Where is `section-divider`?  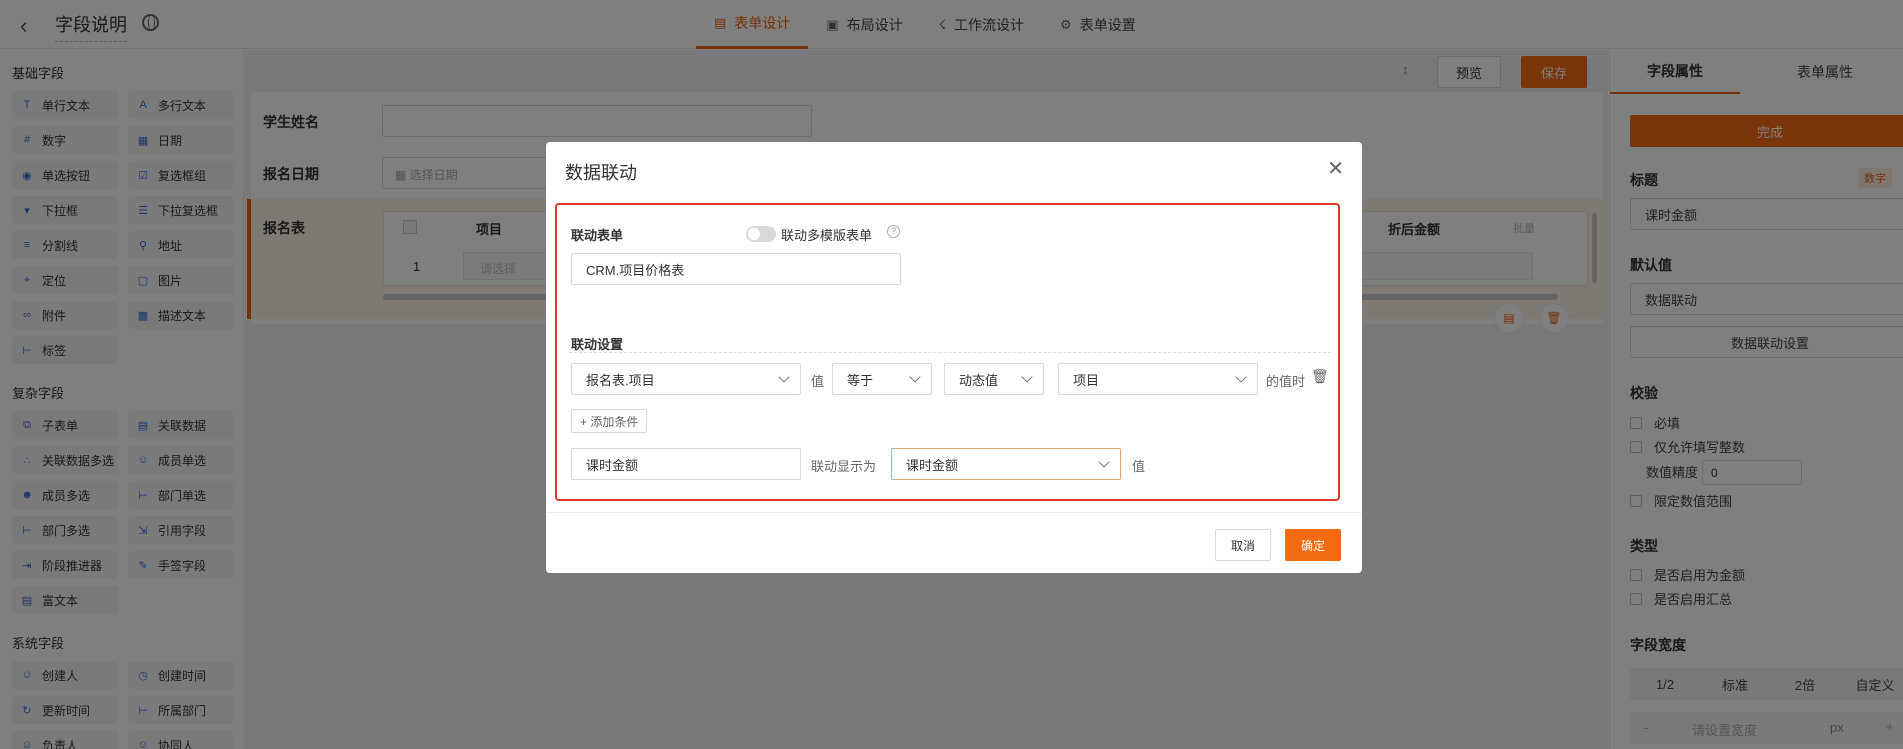 section-divider is located at coordinates (950, 352).